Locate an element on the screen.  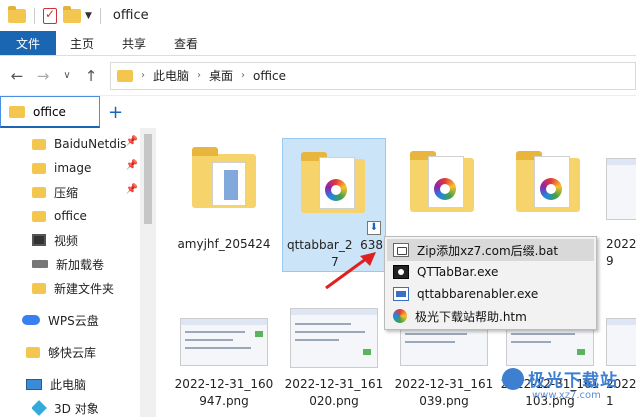
sidebar-item-label: 新建文件夹 is located at coordinates (84, 288).